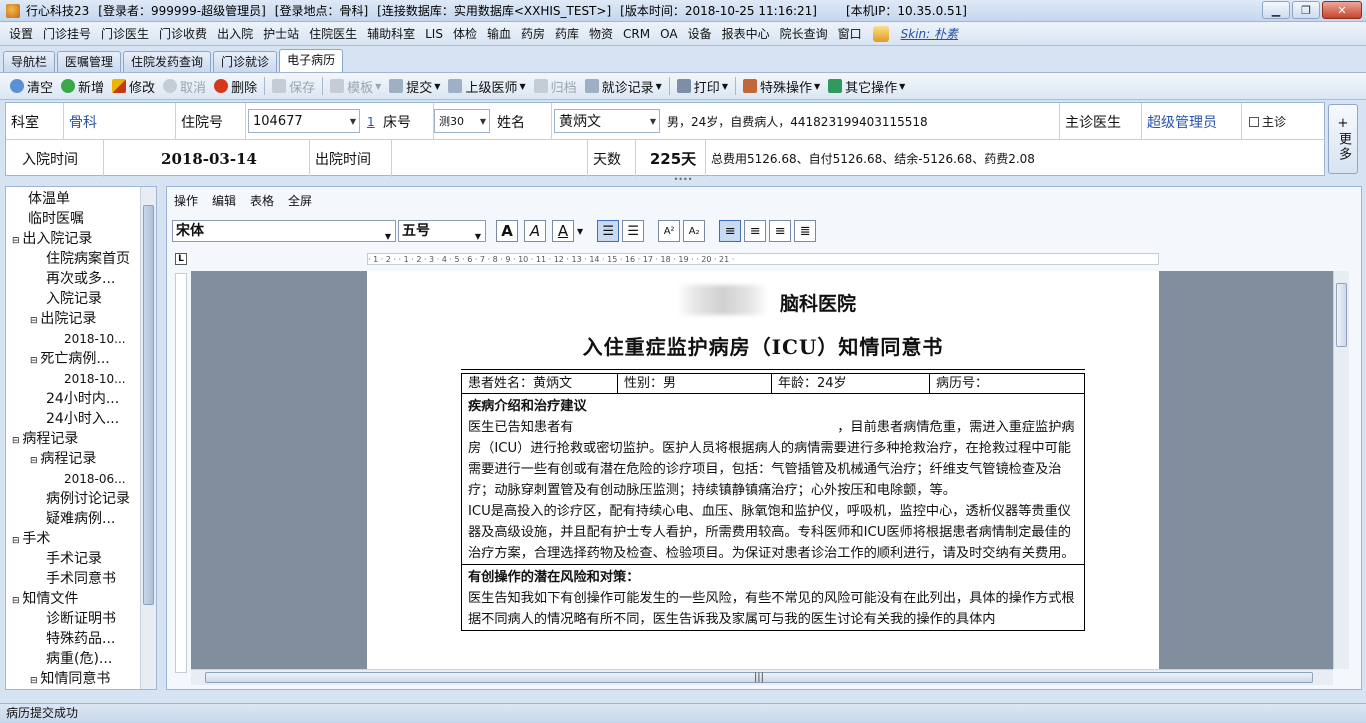 This screenshot has height=723, width=1366. Describe the element at coordinates (235, 34) in the screenshot. I see `menu-item: 出入院` at that location.